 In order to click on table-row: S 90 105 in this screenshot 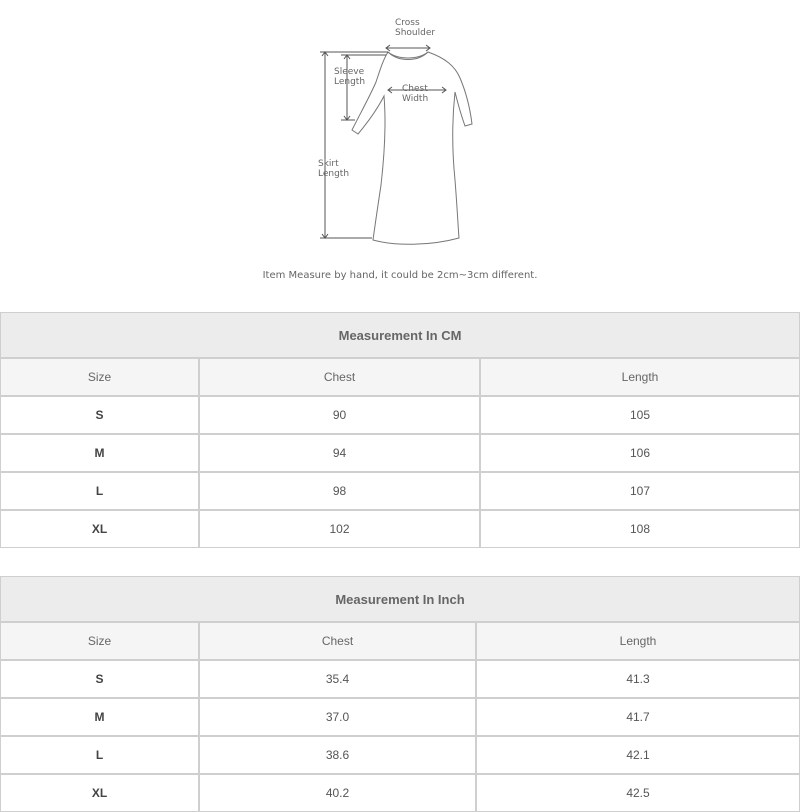, I will do `click(400, 415)`.